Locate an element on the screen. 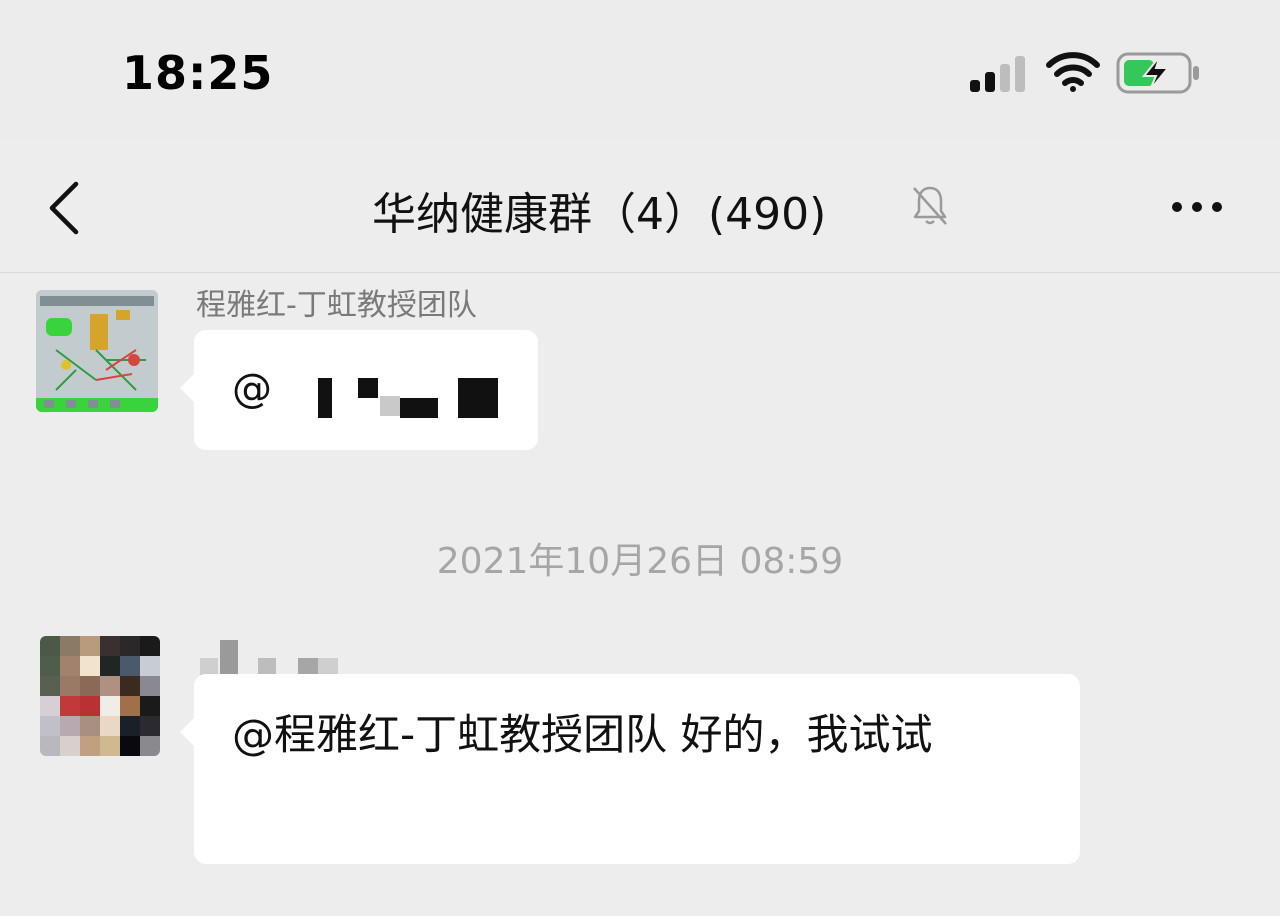 The height and width of the screenshot is (916, 1280). wifi-icon is located at coordinates (1073, 72).